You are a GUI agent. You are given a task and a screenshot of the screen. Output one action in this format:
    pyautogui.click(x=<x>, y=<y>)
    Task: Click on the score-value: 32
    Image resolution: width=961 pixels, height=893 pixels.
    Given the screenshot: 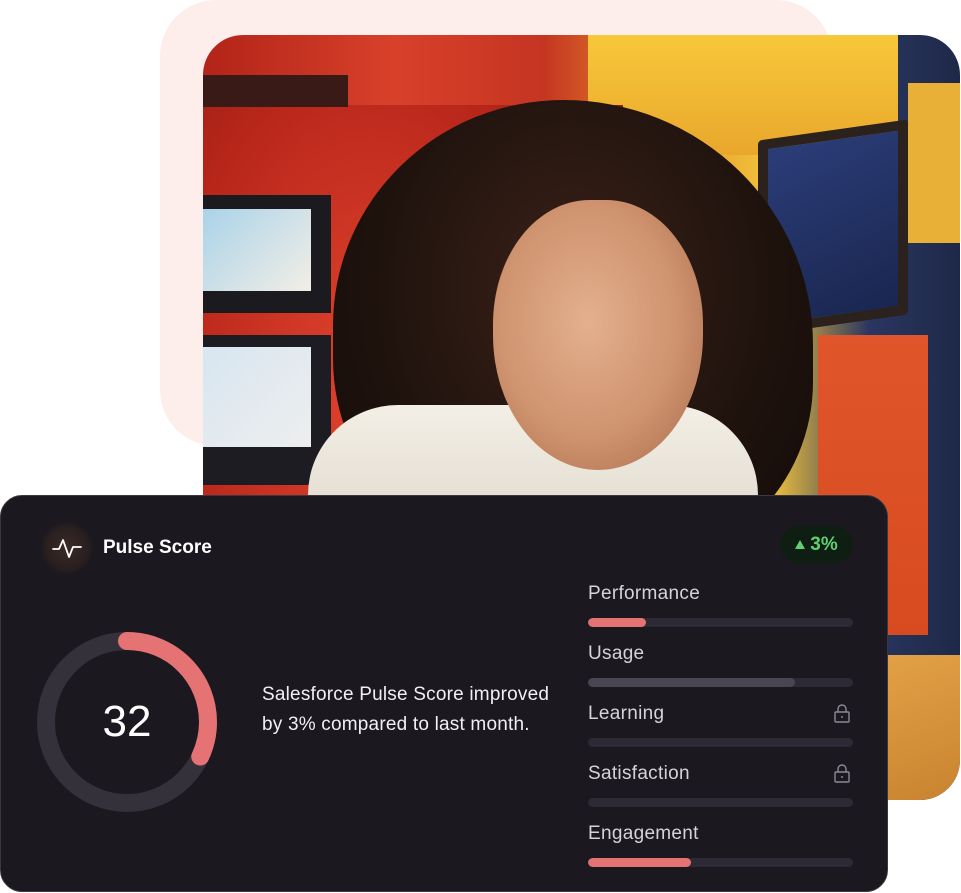 What is the action you would take?
    pyautogui.click(x=127, y=721)
    